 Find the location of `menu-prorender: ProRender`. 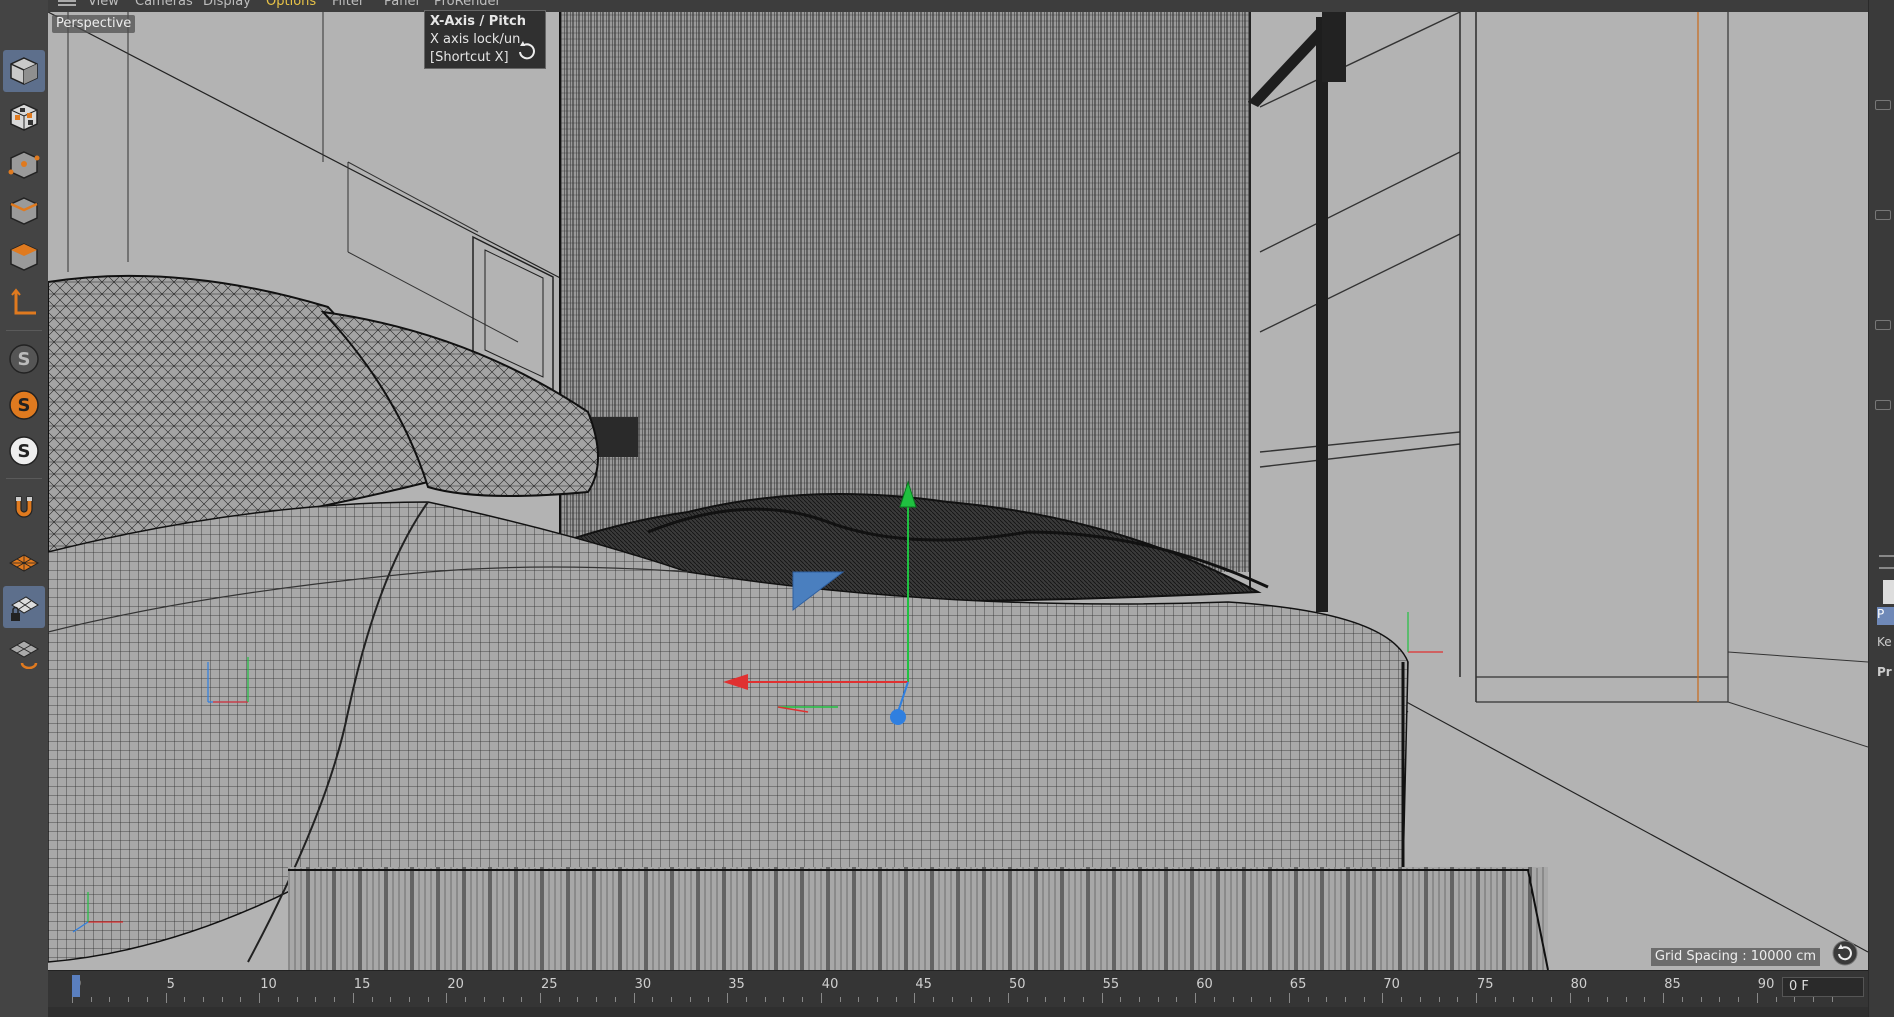

menu-prorender: ProRender is located at coordinates (467, 4).